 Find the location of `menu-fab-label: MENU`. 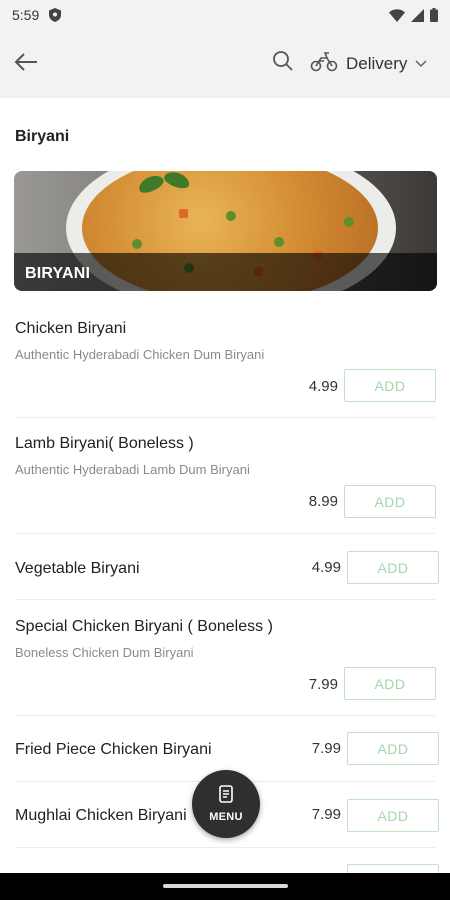

menu-fab-label: MENU is located at coordinates (226, 817).